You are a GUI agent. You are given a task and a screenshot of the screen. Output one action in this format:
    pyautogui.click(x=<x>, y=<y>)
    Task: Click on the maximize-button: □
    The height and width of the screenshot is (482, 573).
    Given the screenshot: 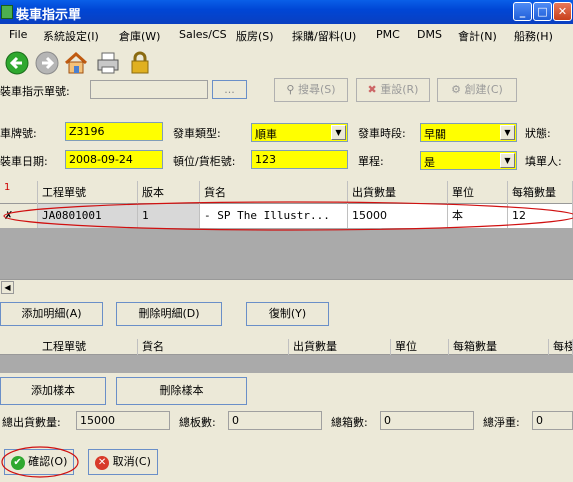 What is the action you would take?
    pyautogui.click(x=542, y=11)
    